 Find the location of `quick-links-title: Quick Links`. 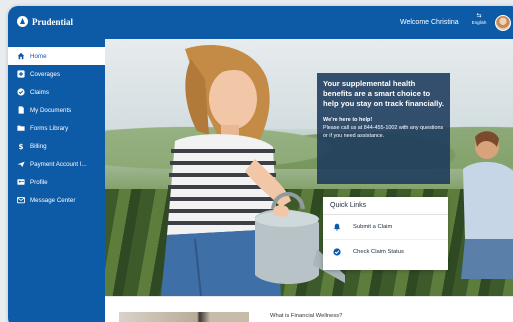

quick-links-title: Quick Links is located at coordinates (385, 206).